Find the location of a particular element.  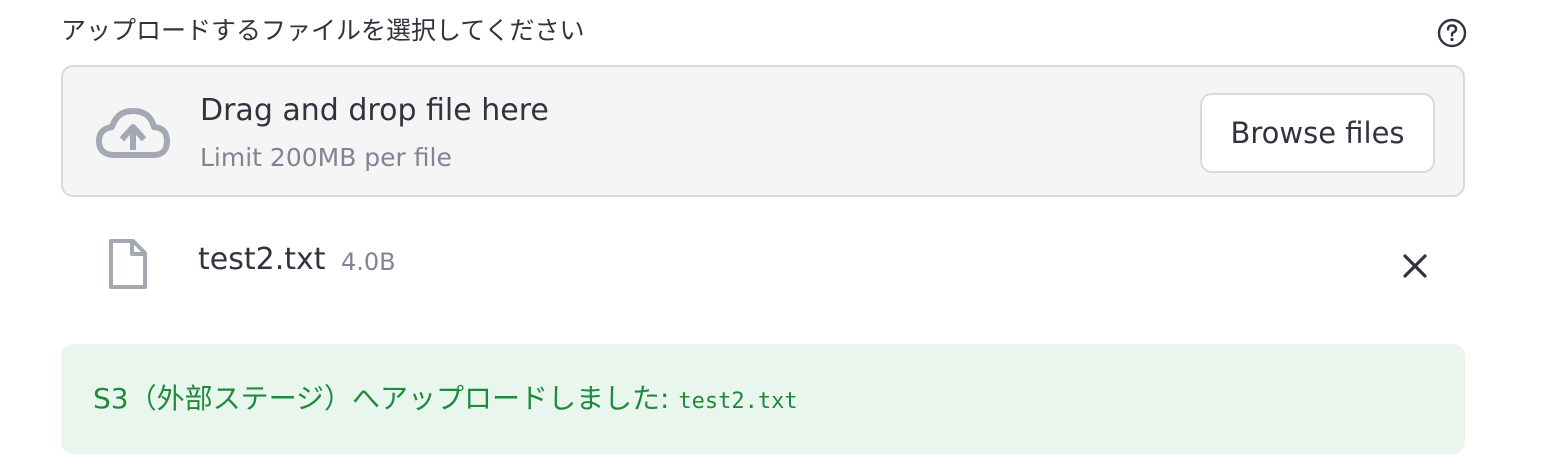

uploader-label: アップロードするファイルを選択してください is located at coordinates (323, 30).